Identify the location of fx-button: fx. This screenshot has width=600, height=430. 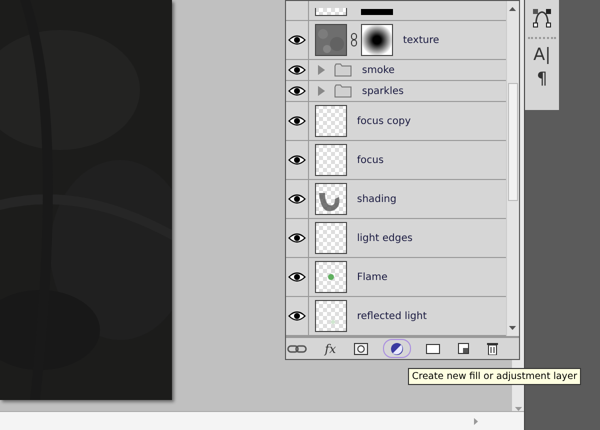
(330, 348).